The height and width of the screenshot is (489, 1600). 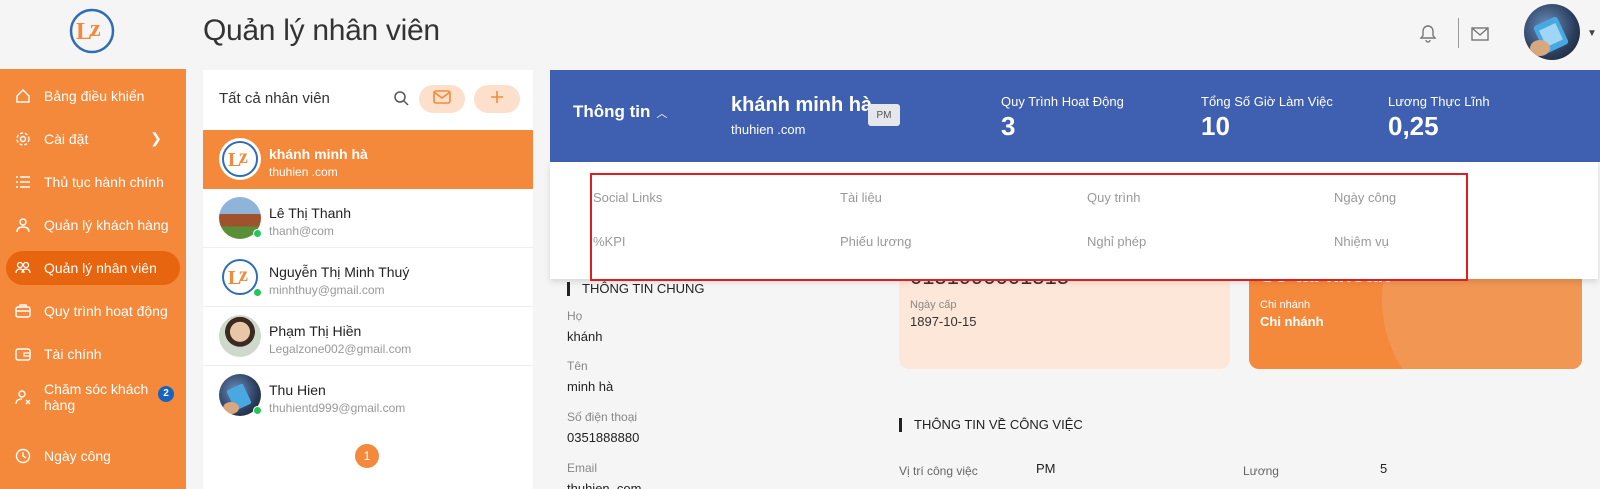 I want to click on employee-email: Legalzone002@gmail.com, so click(x=340, y=349).